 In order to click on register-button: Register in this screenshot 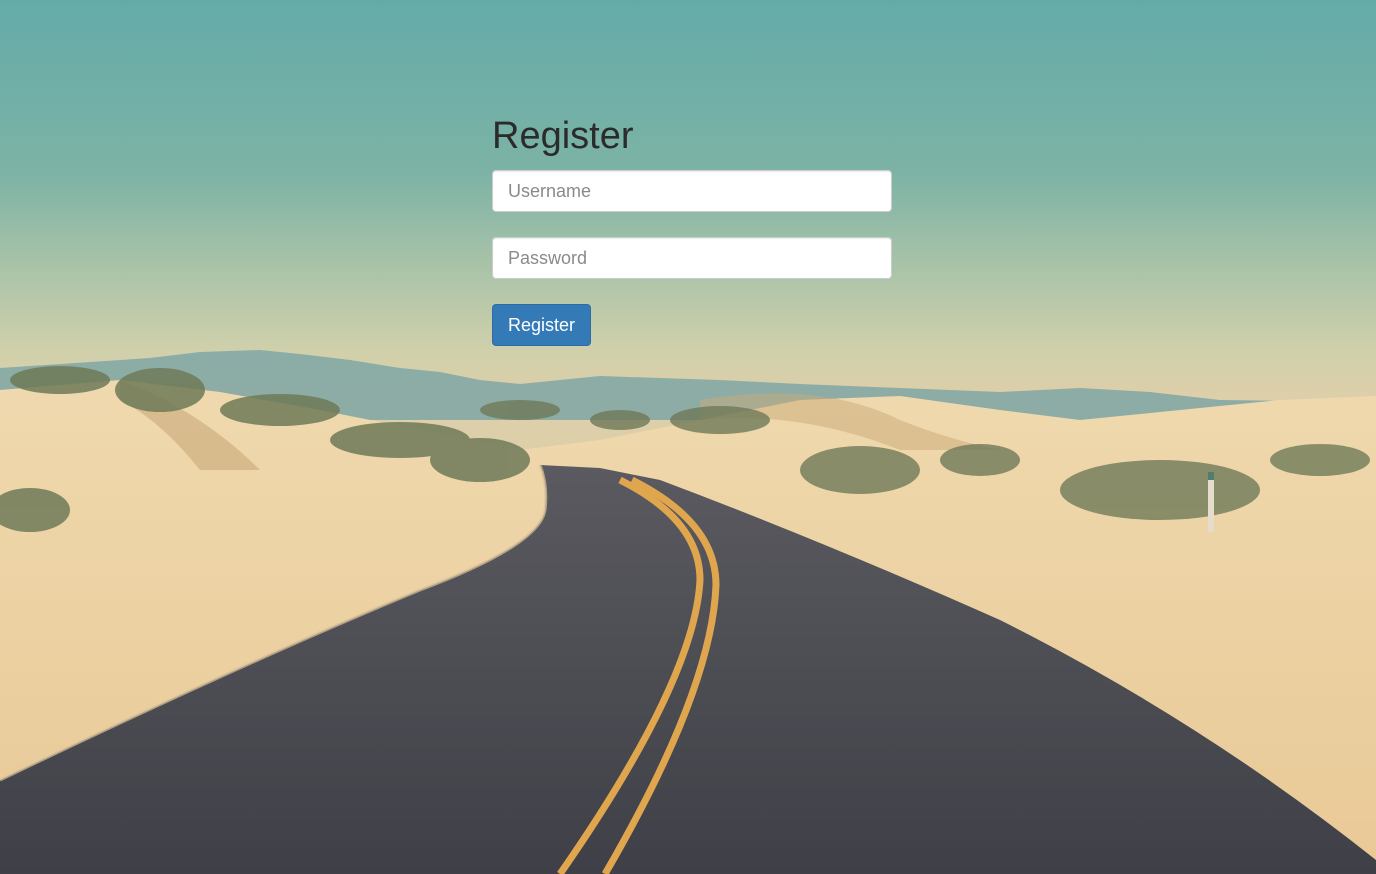, I will do `click(542, 325)`.